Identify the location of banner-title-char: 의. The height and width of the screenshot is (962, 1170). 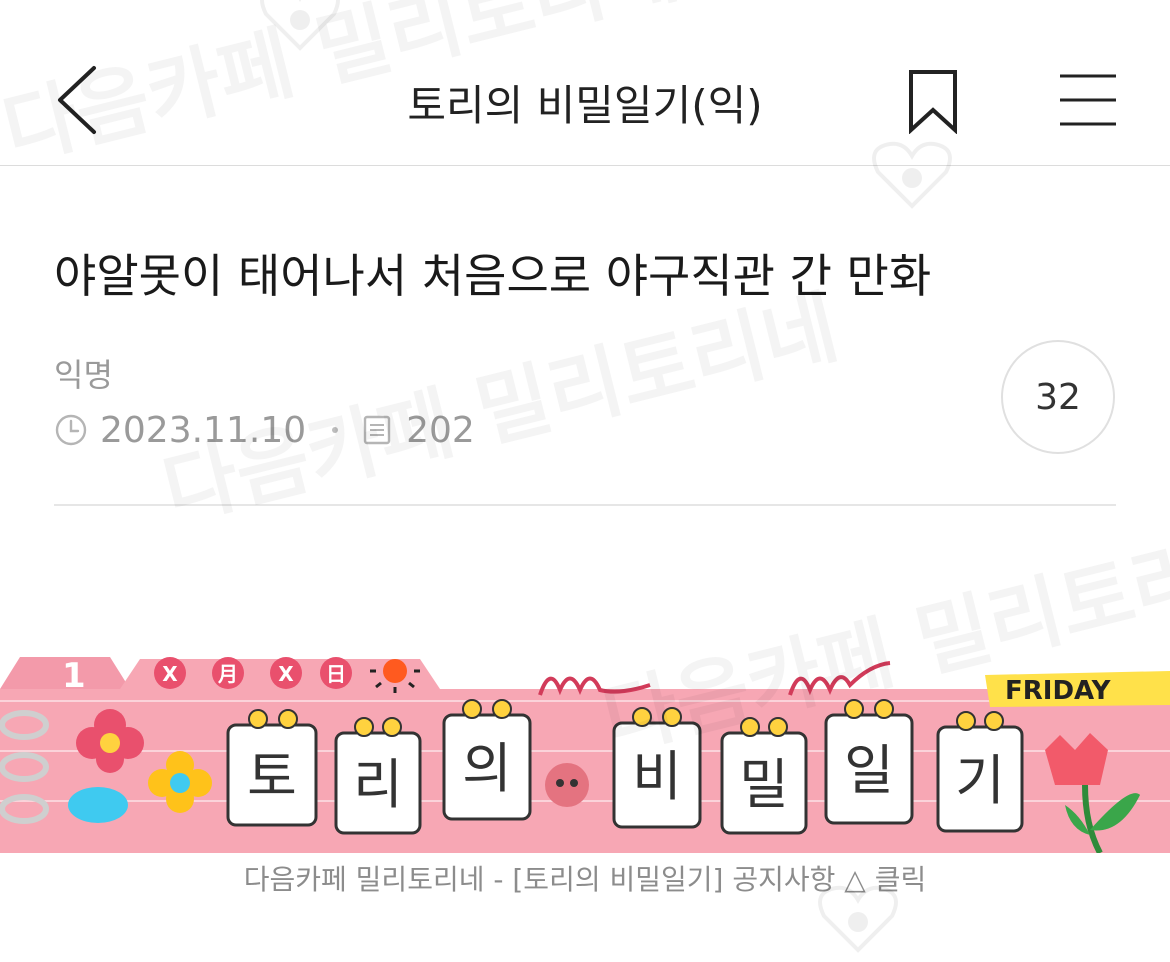
(487, 768).